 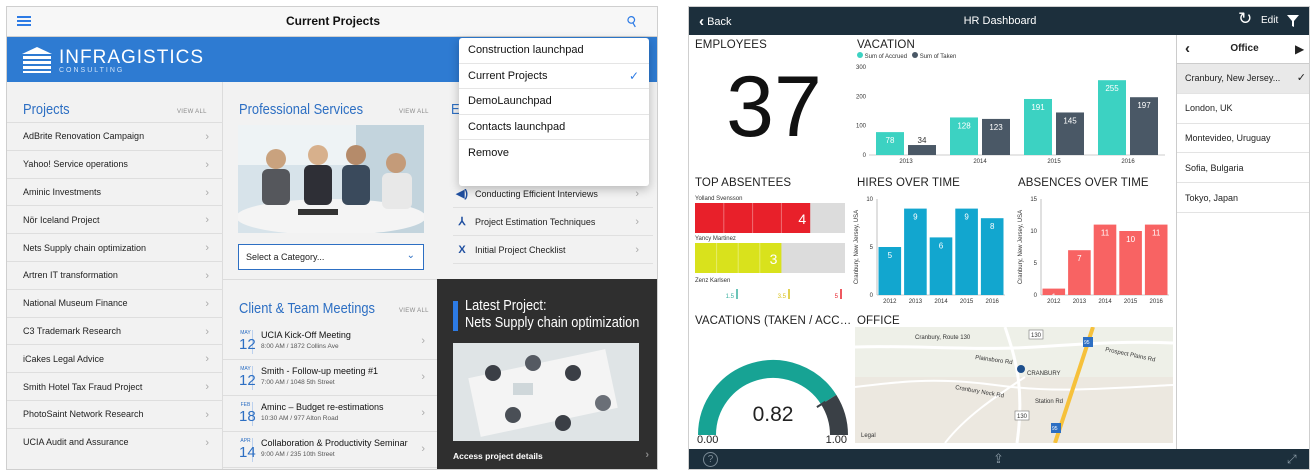 I want to click on dropdown-item: Remove, so click(x=554, y=153).